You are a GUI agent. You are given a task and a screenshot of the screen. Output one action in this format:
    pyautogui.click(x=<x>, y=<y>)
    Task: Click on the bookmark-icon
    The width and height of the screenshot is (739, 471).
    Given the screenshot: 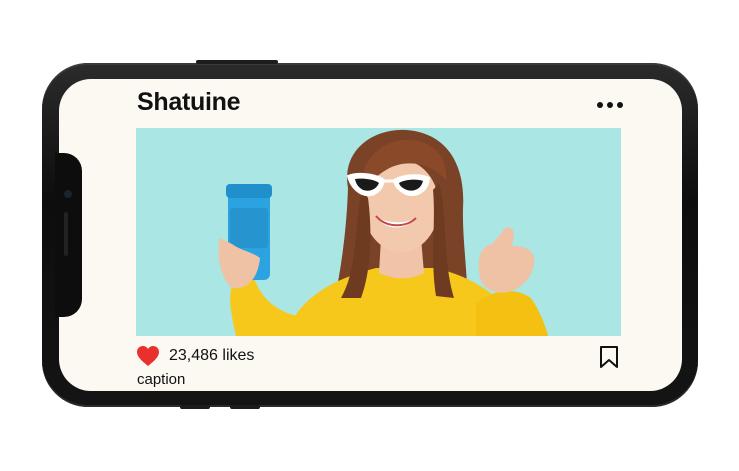 What is the action you would take?
    pyautogui.click(x=609, y=357)
    